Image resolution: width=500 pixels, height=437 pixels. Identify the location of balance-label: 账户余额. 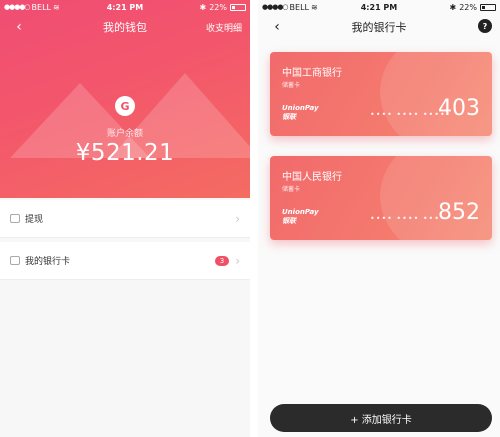
(124, 134).